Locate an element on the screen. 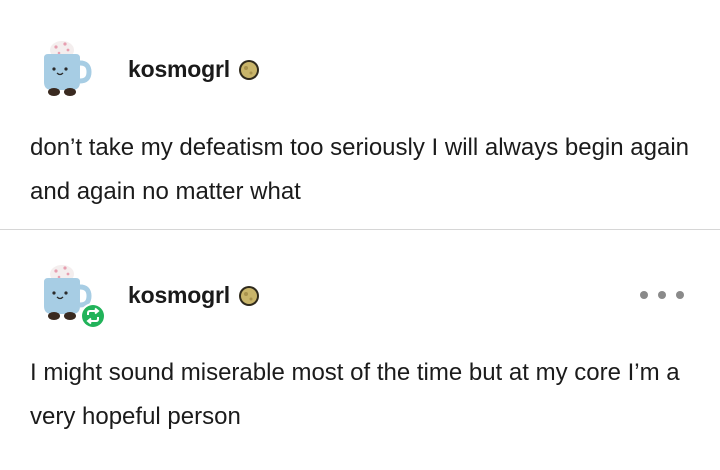  more-options-button is located at coordinates (662, 295).